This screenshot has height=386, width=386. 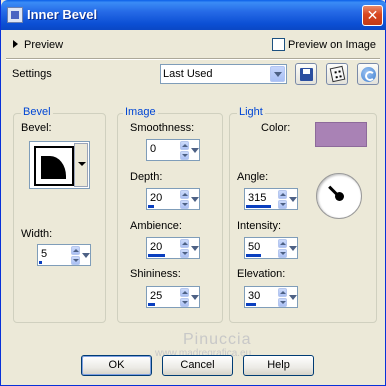 I want to click on separator, so click(x=193, y=59).